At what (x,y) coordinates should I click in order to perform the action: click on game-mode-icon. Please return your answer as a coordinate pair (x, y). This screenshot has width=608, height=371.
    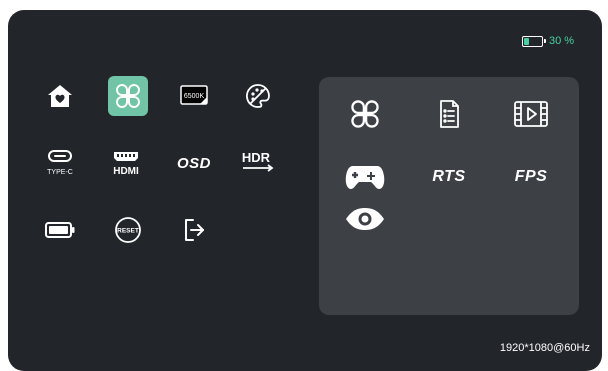
    Looking at the image, I should click on (128, 96).